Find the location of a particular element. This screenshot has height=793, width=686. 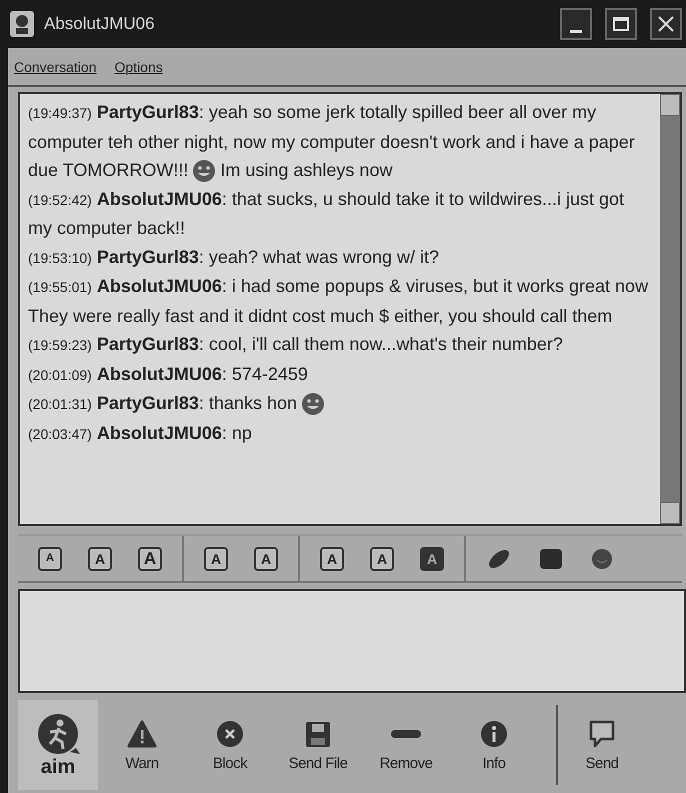

menu-item: Options is located at coordinates (138, 66).